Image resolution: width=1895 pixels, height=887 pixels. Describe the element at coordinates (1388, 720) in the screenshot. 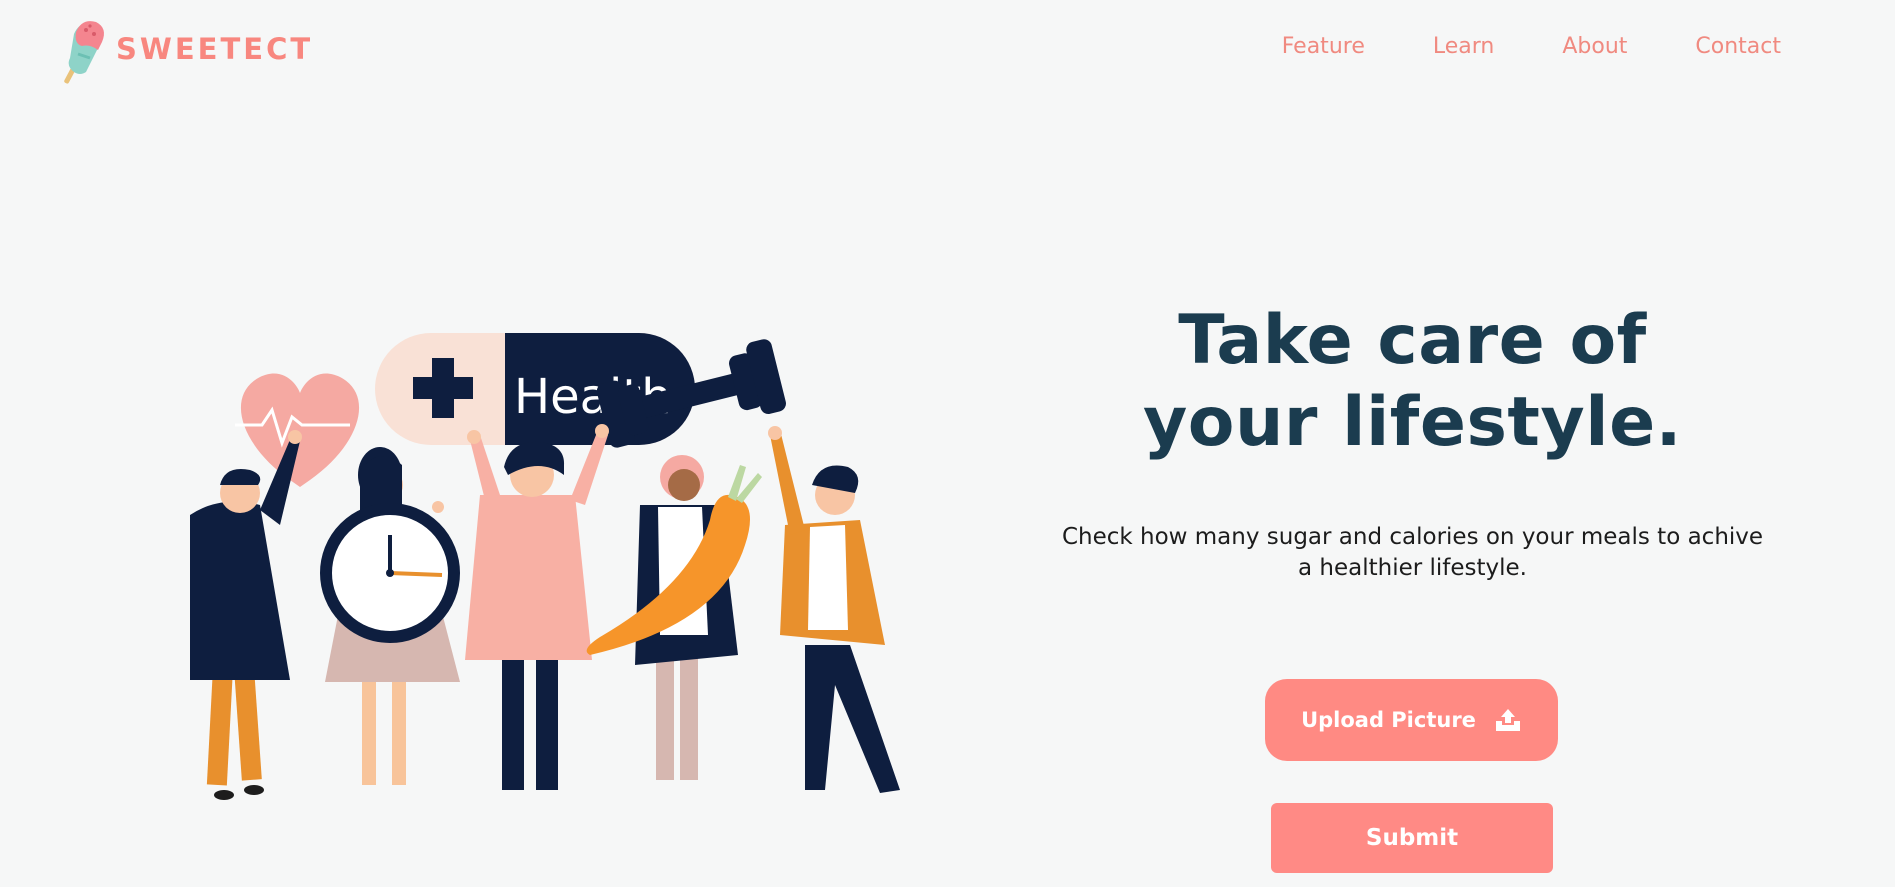

I see `upload-picture-label: Upload Picture` at that location.